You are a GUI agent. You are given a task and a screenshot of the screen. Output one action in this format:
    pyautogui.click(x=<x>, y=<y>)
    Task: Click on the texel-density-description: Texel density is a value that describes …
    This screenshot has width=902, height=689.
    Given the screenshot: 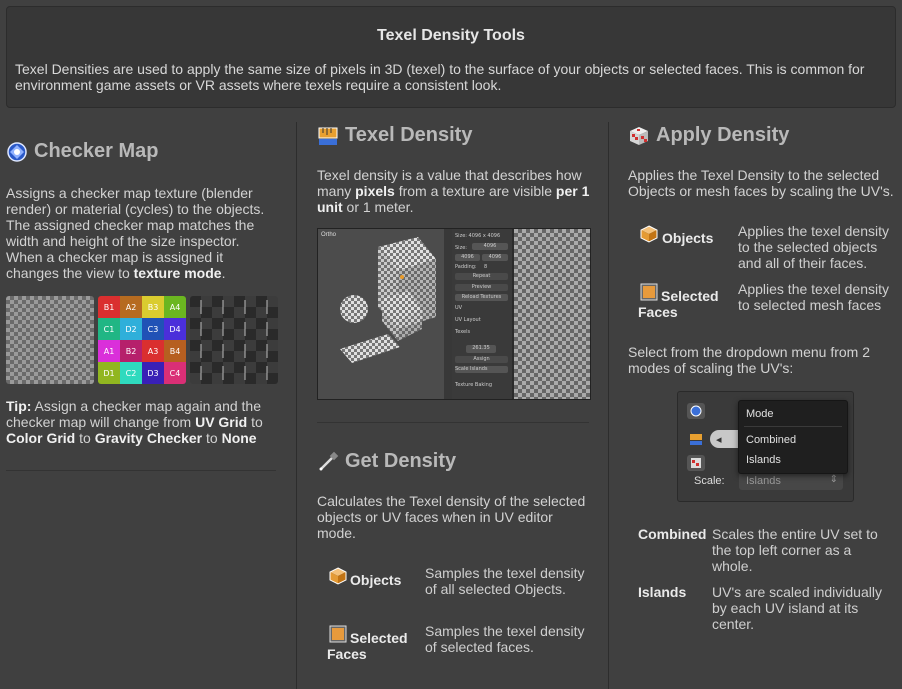 What is the action you would take?
    pyautogui.click(x=454, y=191)
    